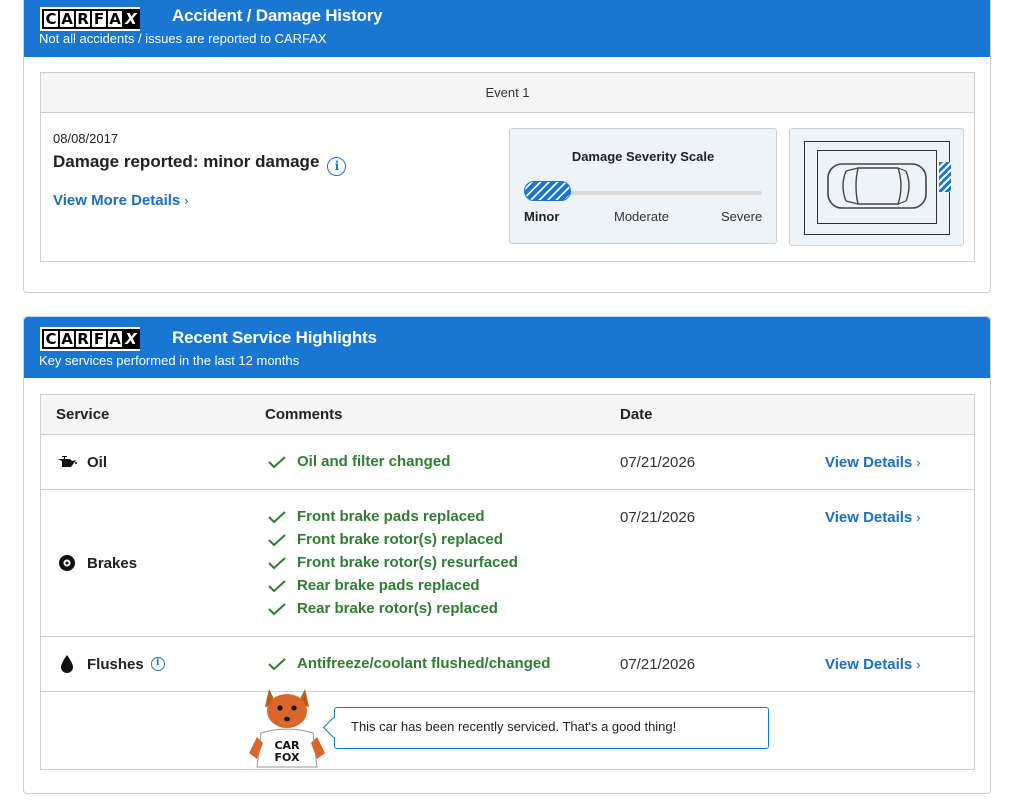  Describe the element at coordinates (507, 93) in the screenshot. I see `event-label: Event 1` at that location.